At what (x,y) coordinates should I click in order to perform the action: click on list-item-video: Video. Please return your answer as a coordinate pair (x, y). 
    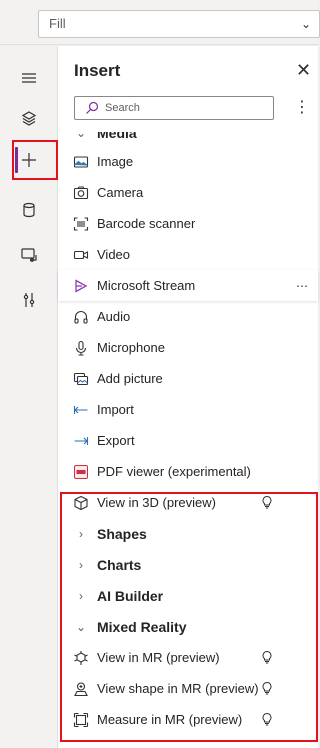
    Looking at the image, I should click on (188, 254).